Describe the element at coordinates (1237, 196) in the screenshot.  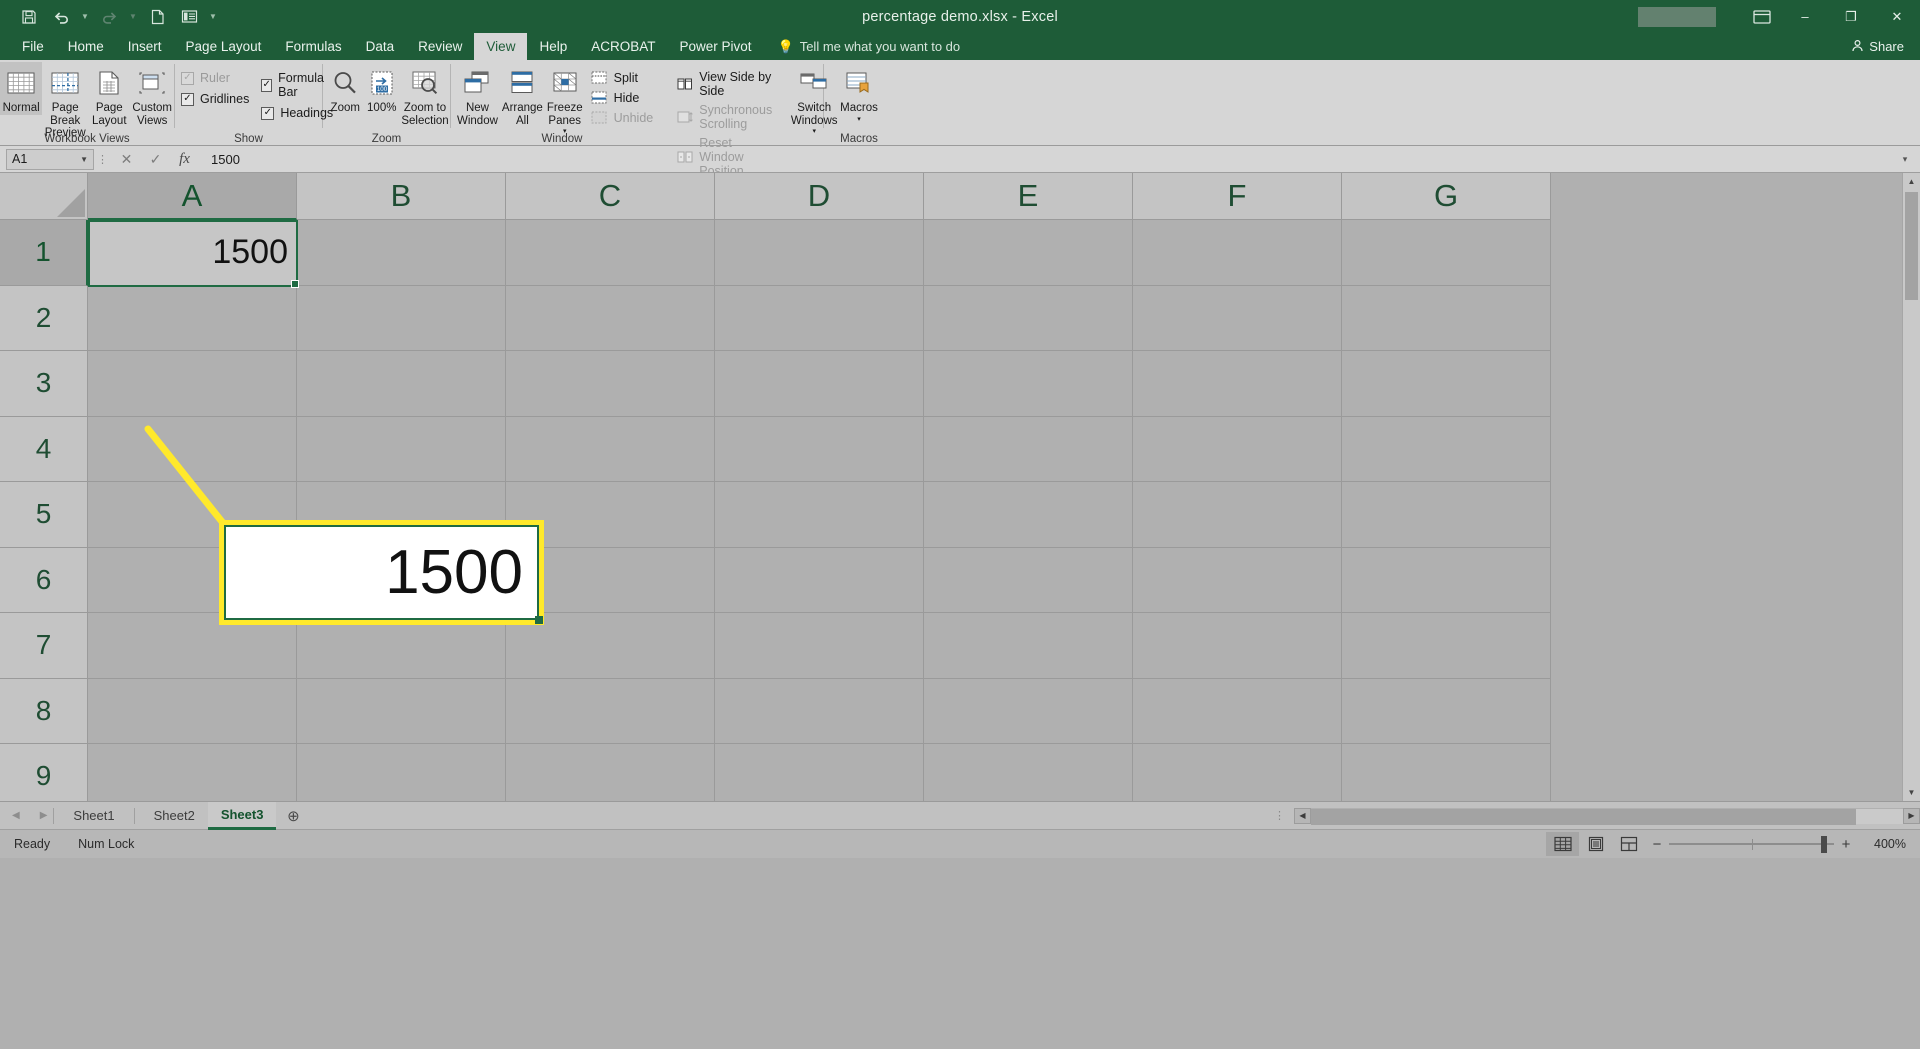
I see `column-header-f: F` at that location.